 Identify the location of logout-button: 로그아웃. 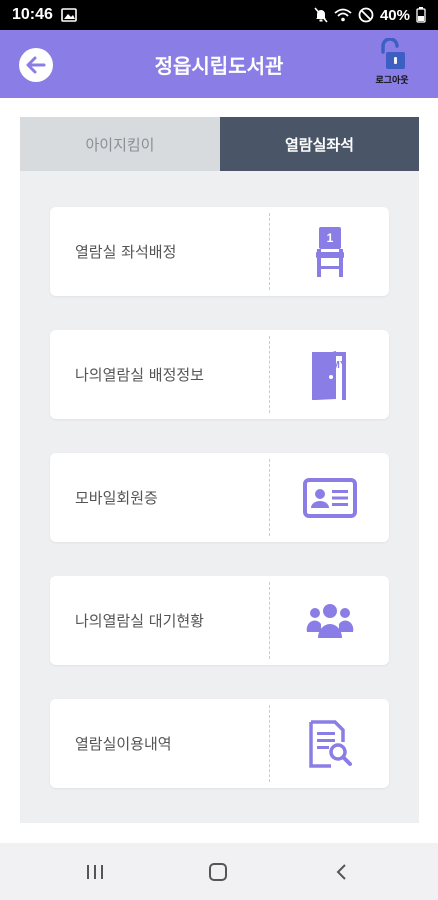
(392, 66).